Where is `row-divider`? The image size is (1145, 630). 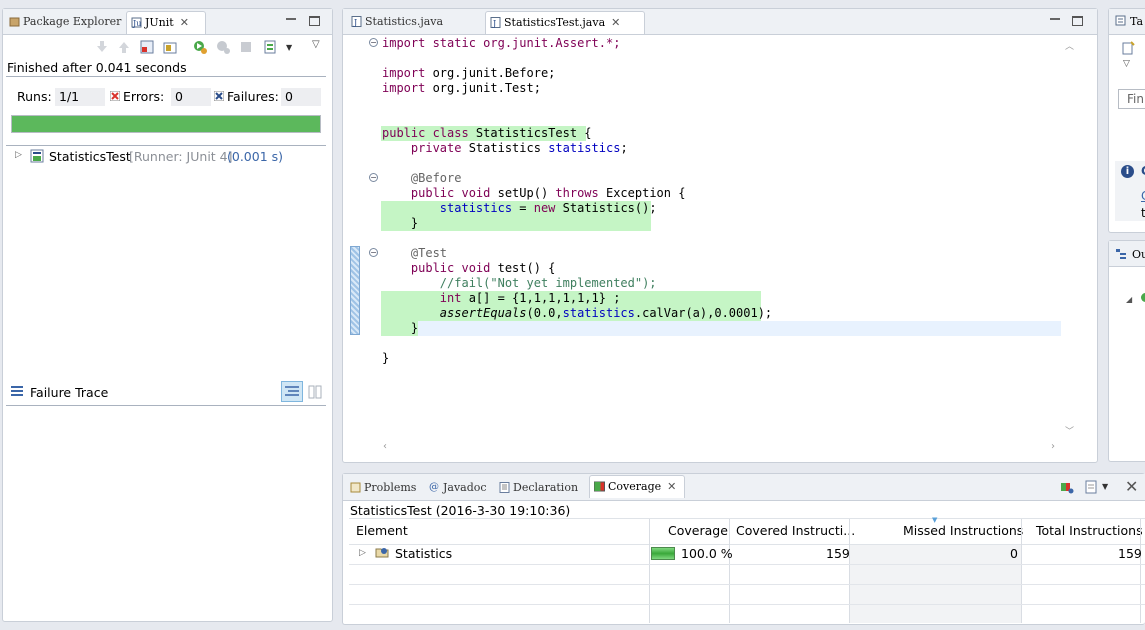 row-divider is located at coordinates (747, 604).